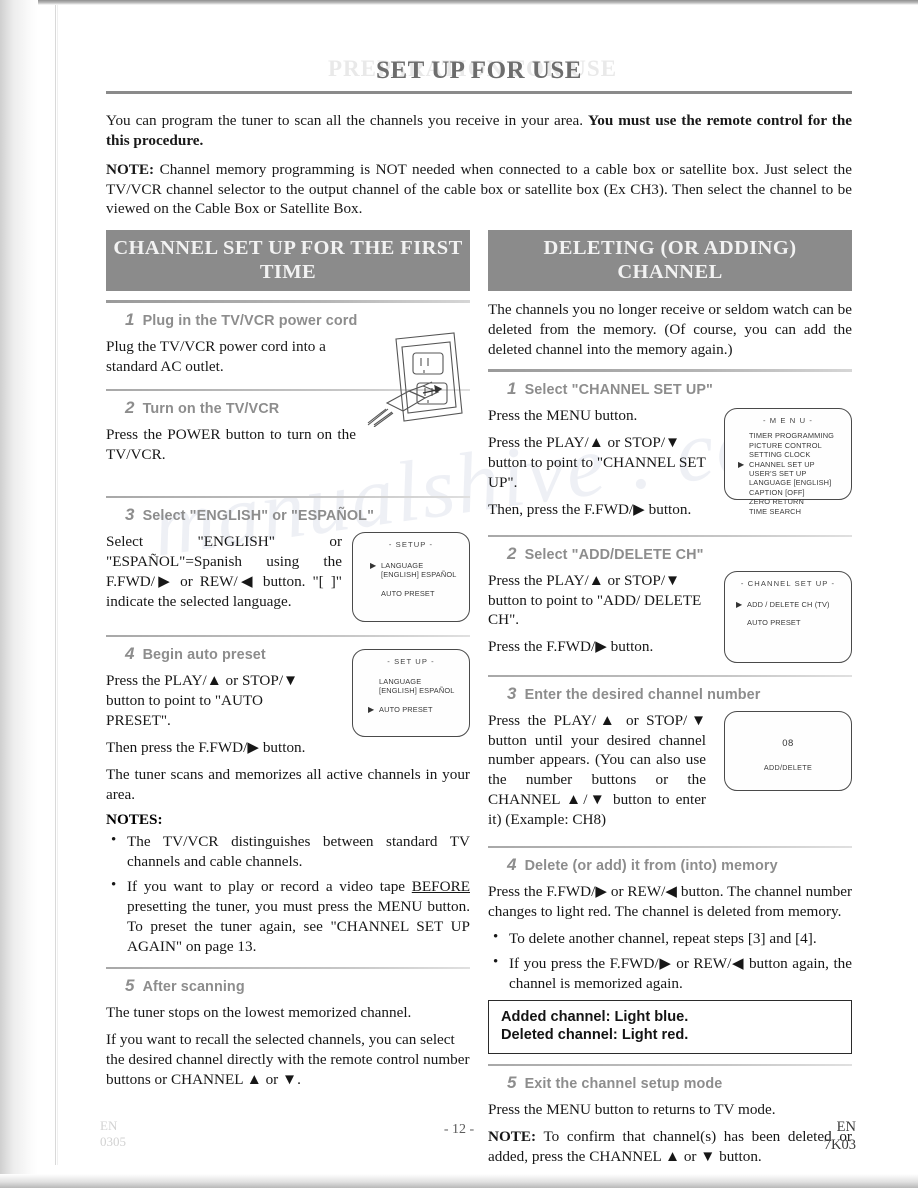 This screenshot has height=1188, width=918. Describe the element at coordinates (788, 767) in the screenshot. I see `osd-add-delete-label: ADD/DELETE` at that location.